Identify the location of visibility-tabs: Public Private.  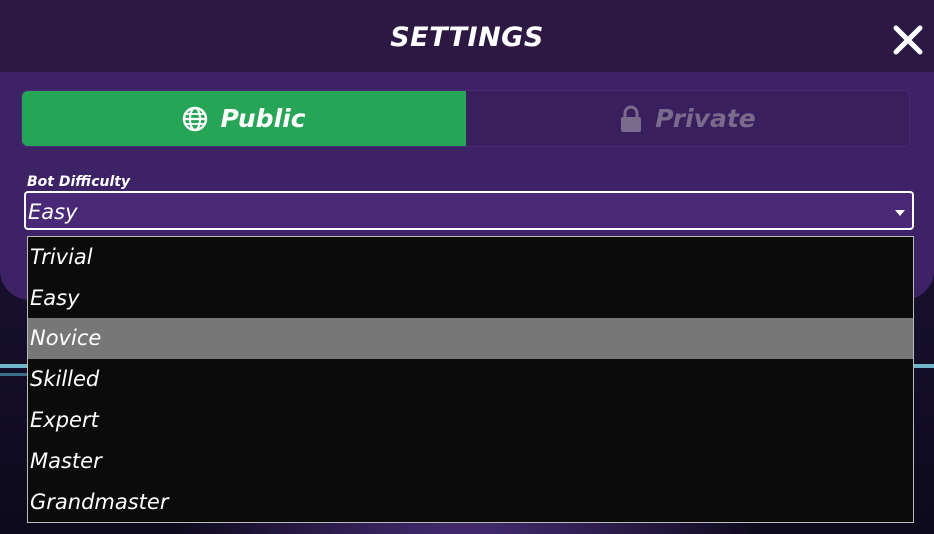
(465, 118).